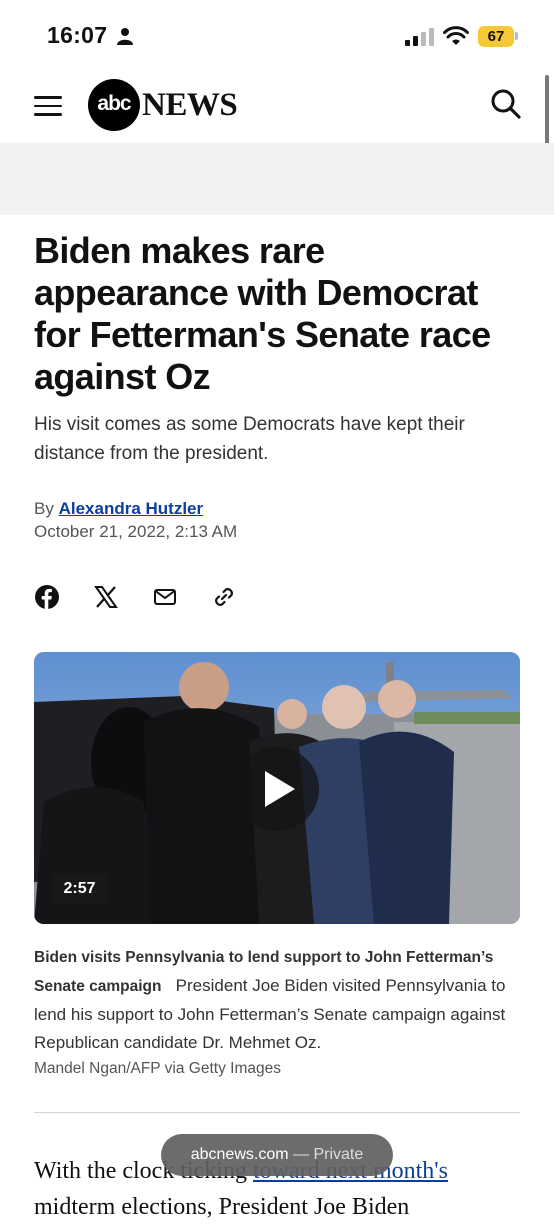 Image resolution: width=554 pixels, height=1225 pixels. I want to click on person-icon, so click(125, 36).